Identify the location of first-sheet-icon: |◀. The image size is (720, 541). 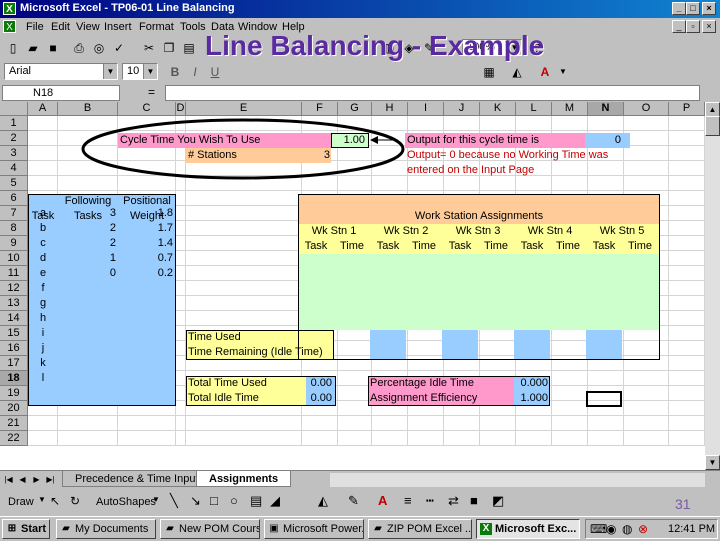
(8, 479).